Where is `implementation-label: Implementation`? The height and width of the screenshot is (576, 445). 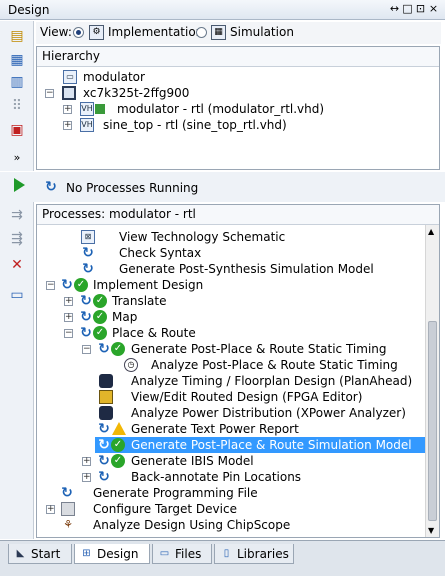
implementation-label: Implementation is located at coordinates (155, 32).